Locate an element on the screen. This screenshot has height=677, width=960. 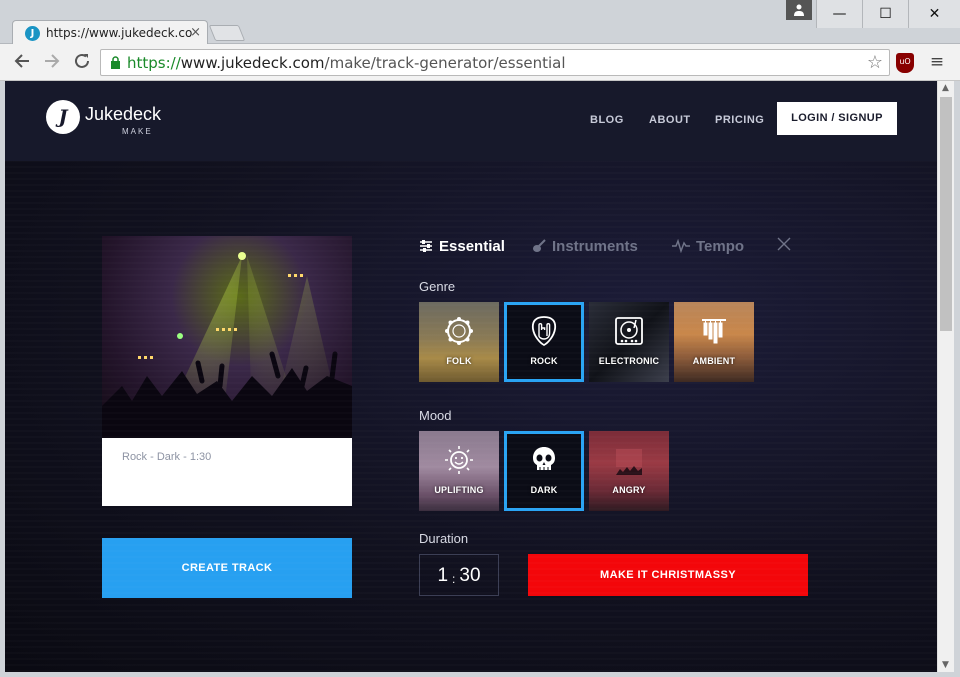
skull-icon is located at coordinates (544, 458).